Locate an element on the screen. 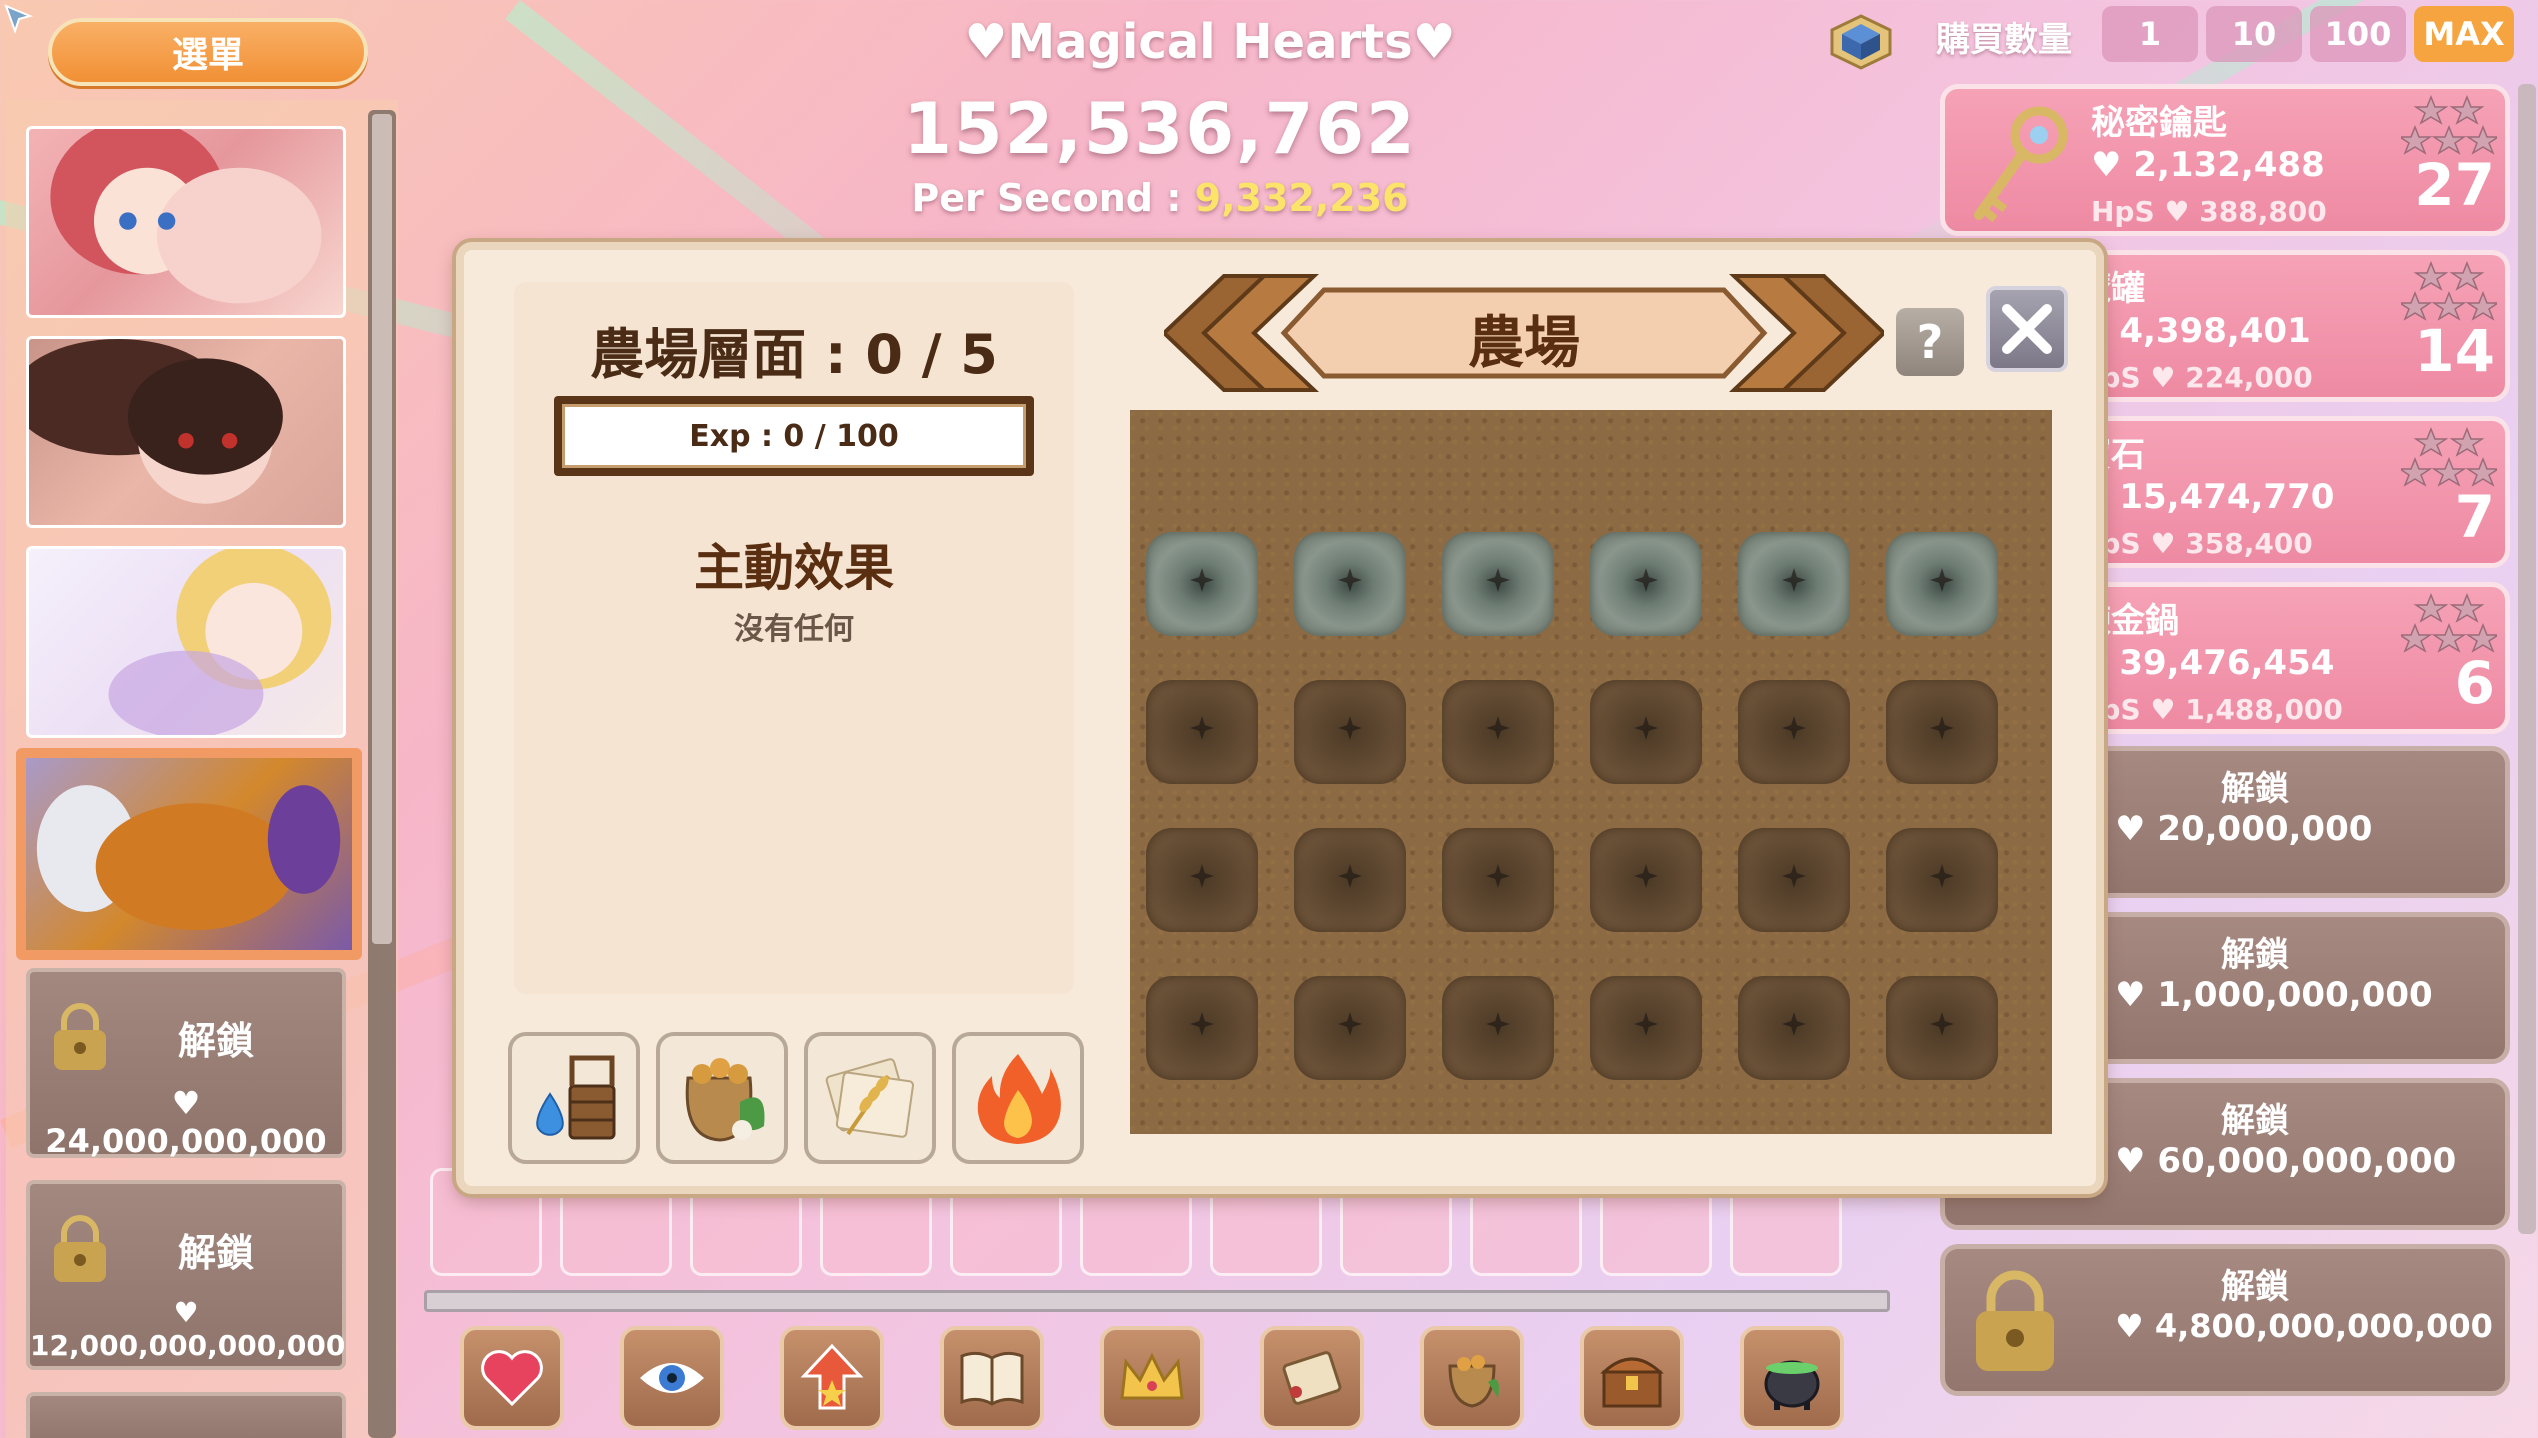 The image size is (2538, 1438). active-effect-text: 沒有任何 is located at coordinates (794, 629).